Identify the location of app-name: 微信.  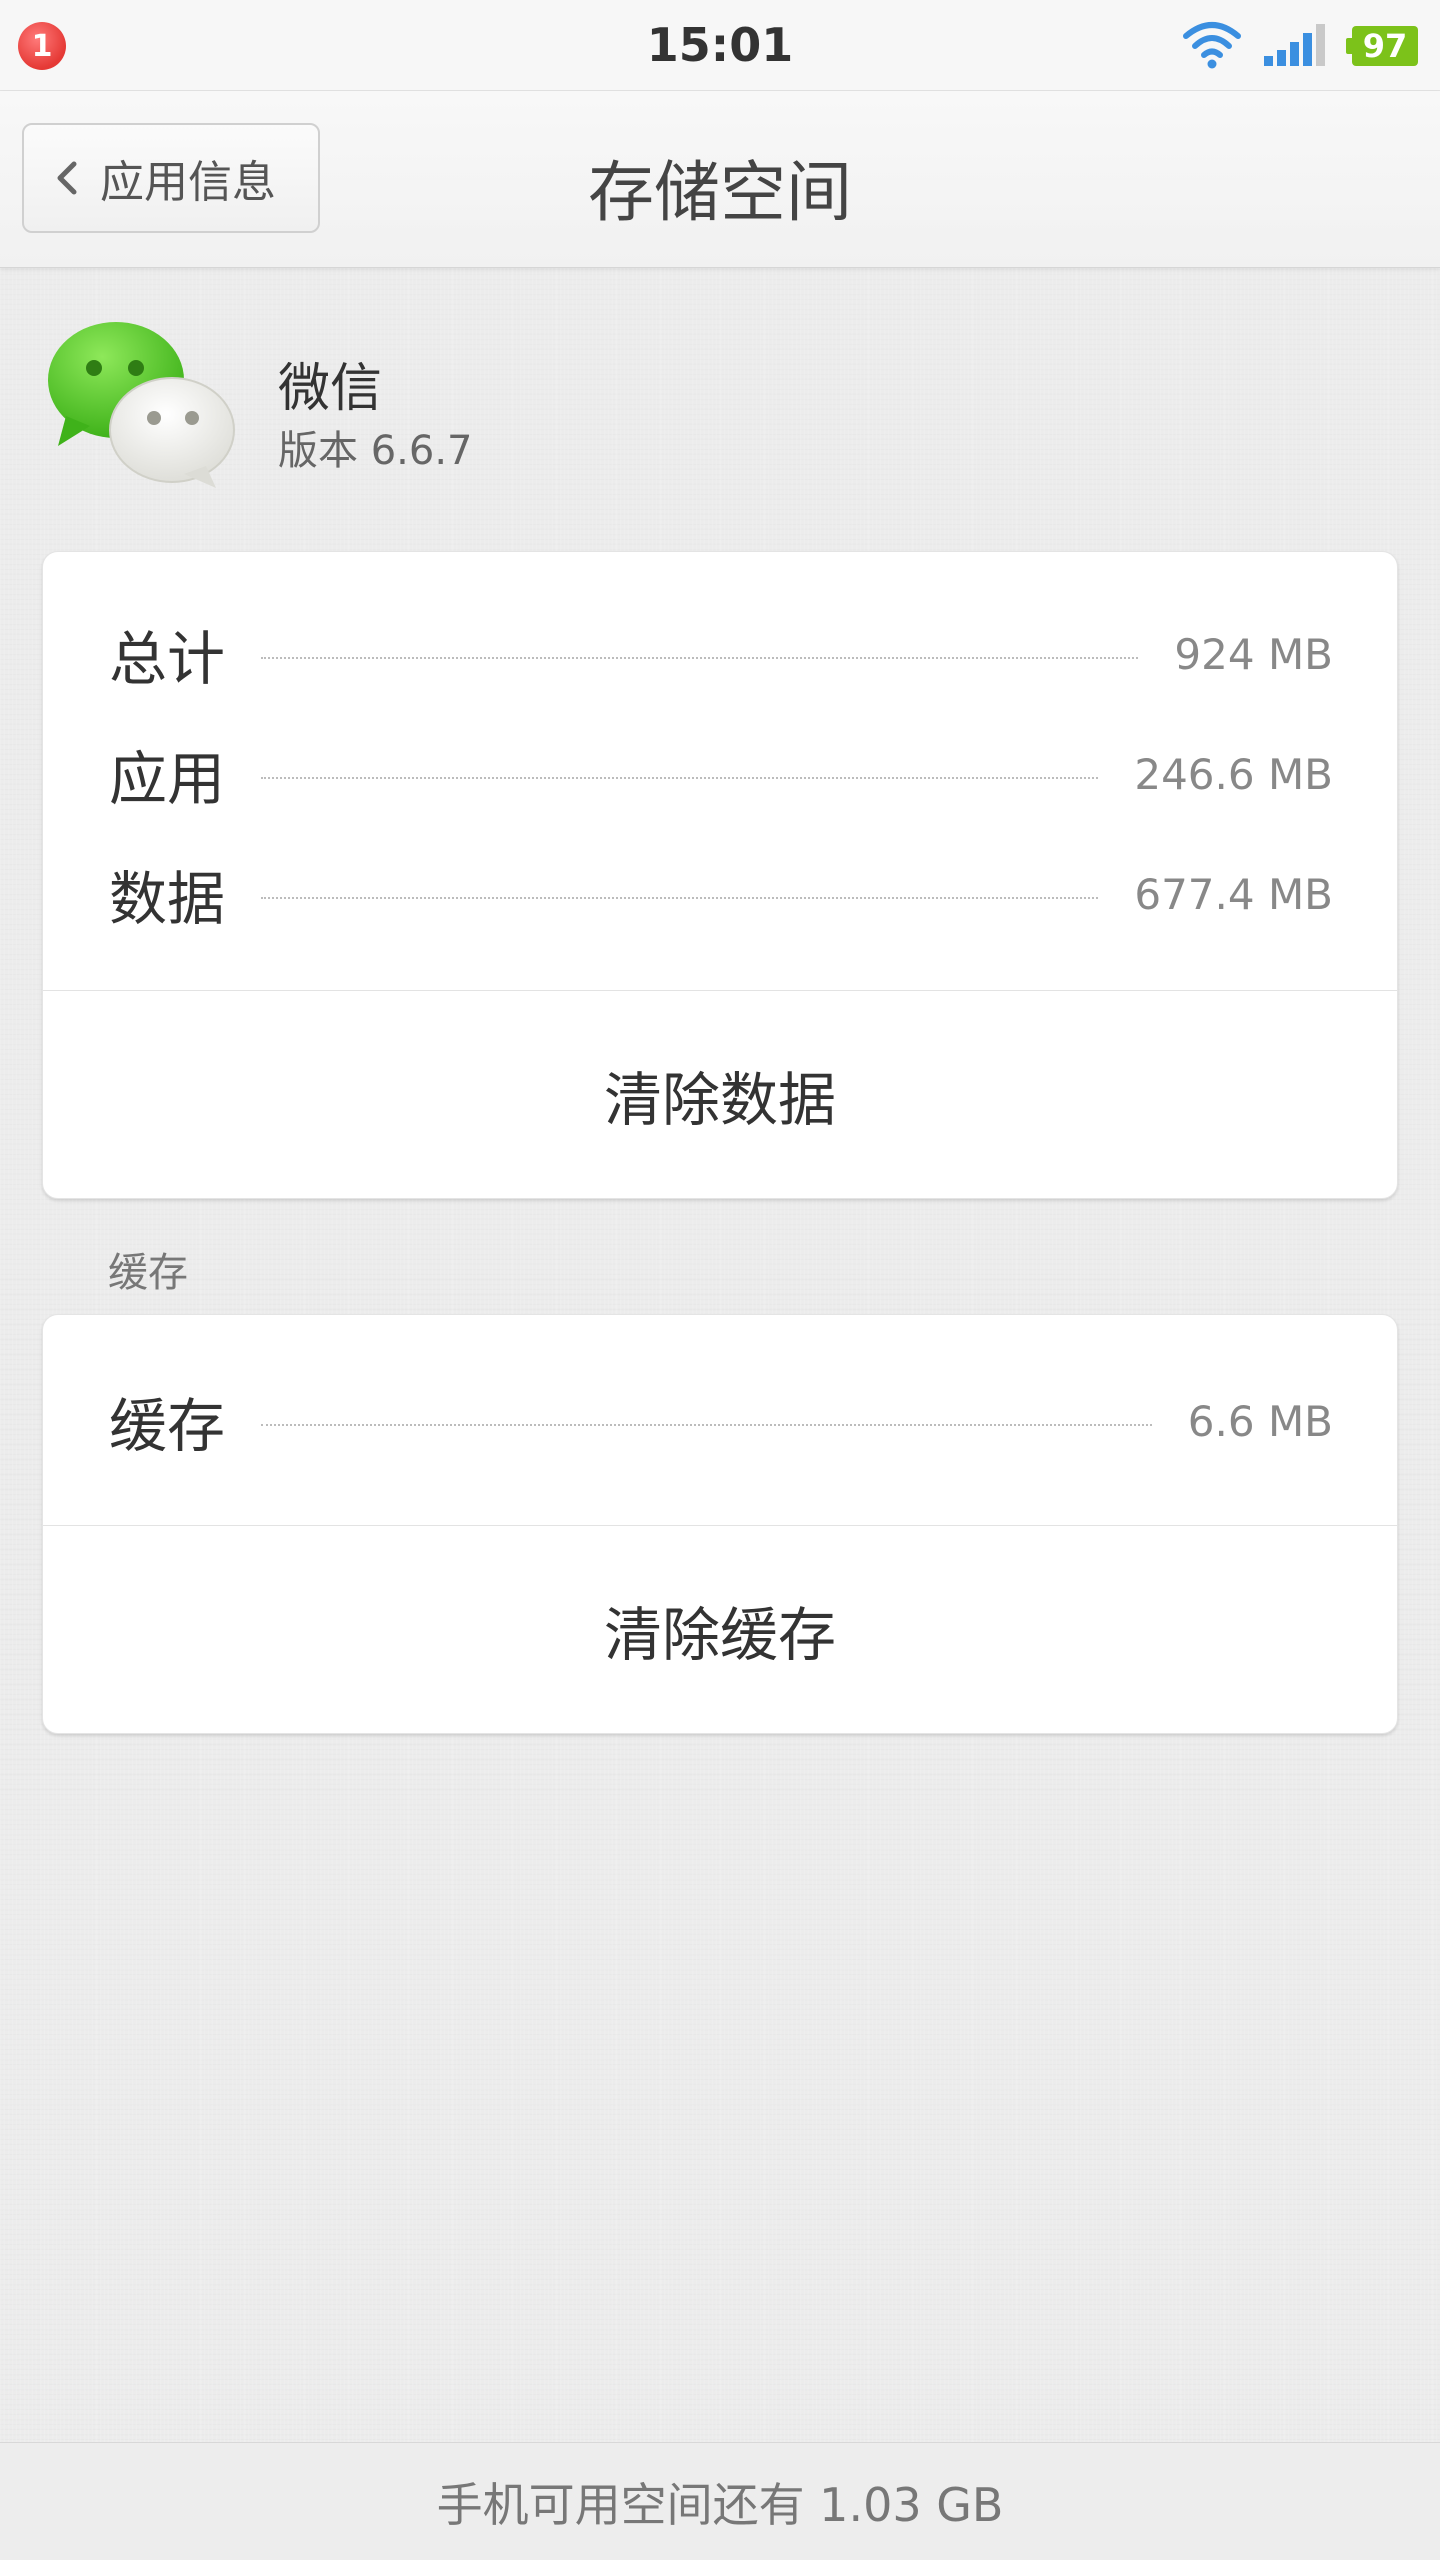
(330, 389).